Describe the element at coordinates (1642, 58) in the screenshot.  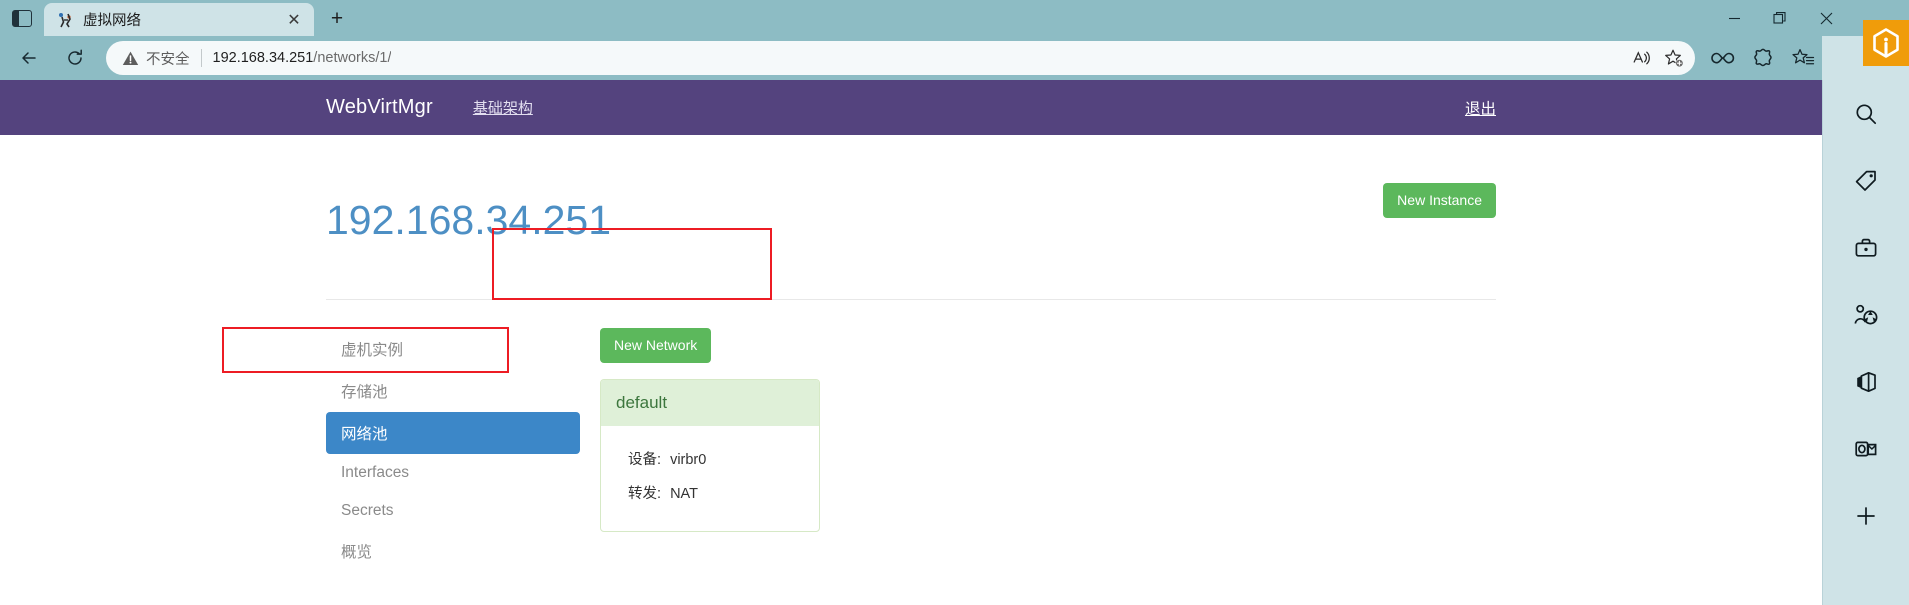
I see `read-aloud-icon` at that location.